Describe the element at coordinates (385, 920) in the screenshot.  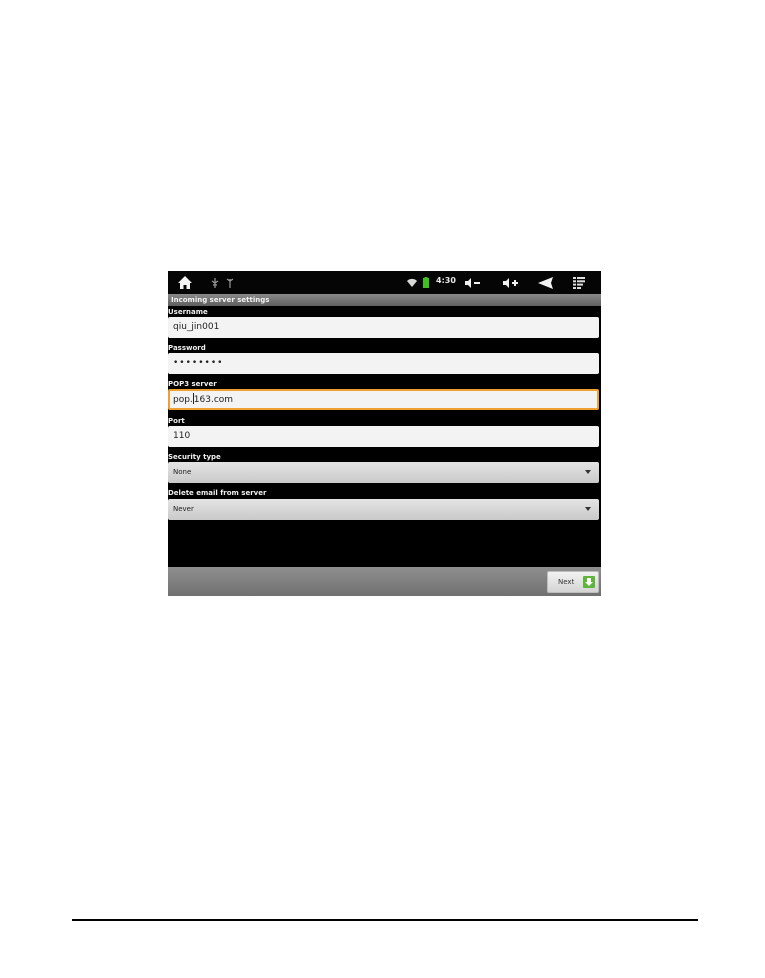
I see `page-footer-rule` at that location.